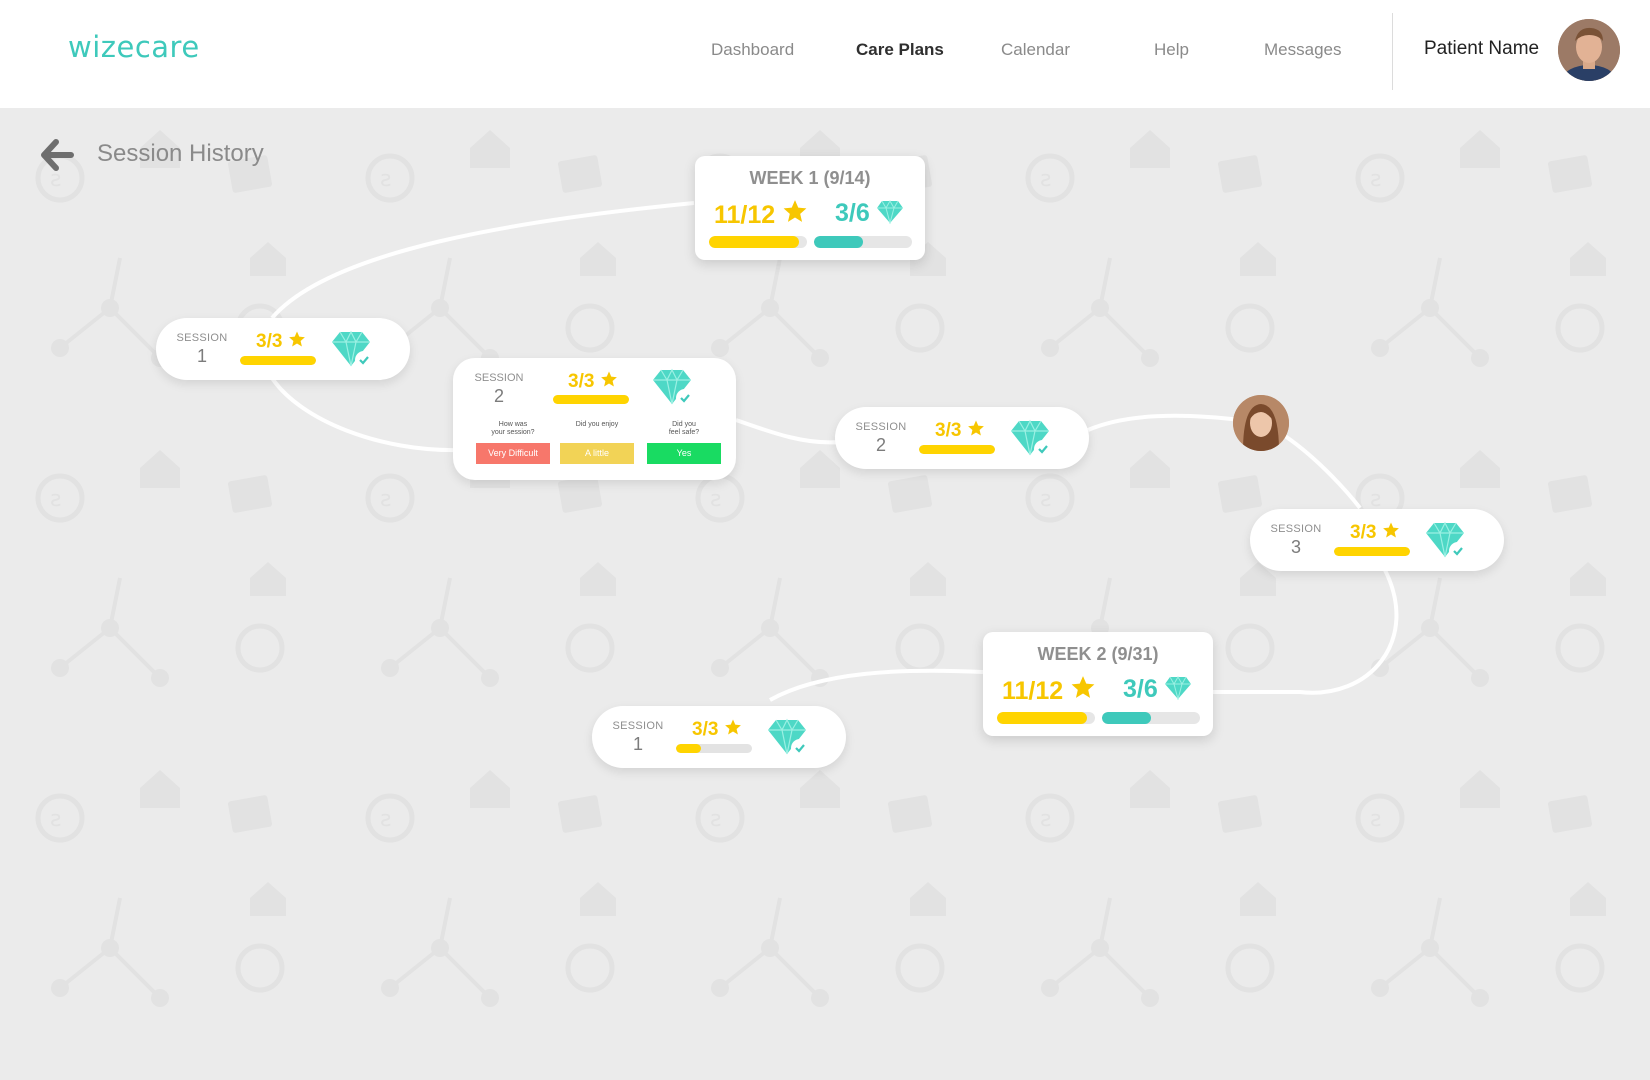 The width and height of the screenshot is (1650, 1080). What do you see at coordinates (900, 50) in the screenshot?
I see `nav-care-plans: Care Plans` at bounding box center [900, 50].